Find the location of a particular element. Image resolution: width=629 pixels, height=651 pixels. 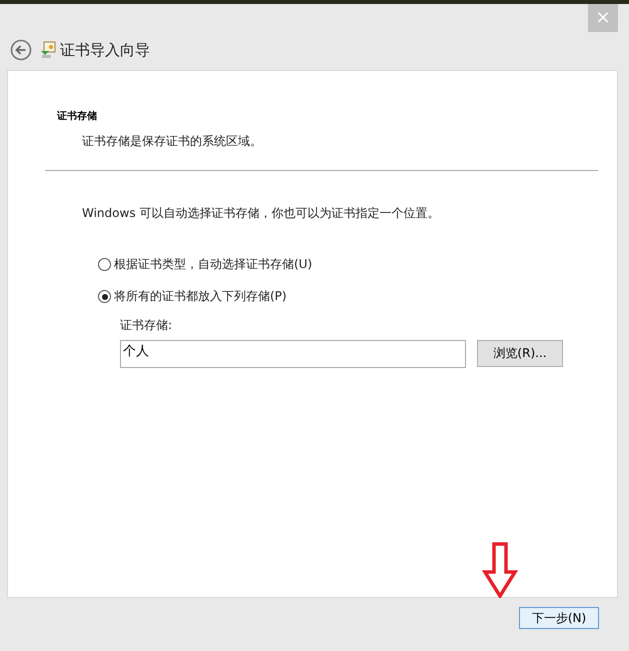

window-title: 证书导入向导 is located at coordinates (105, 50).